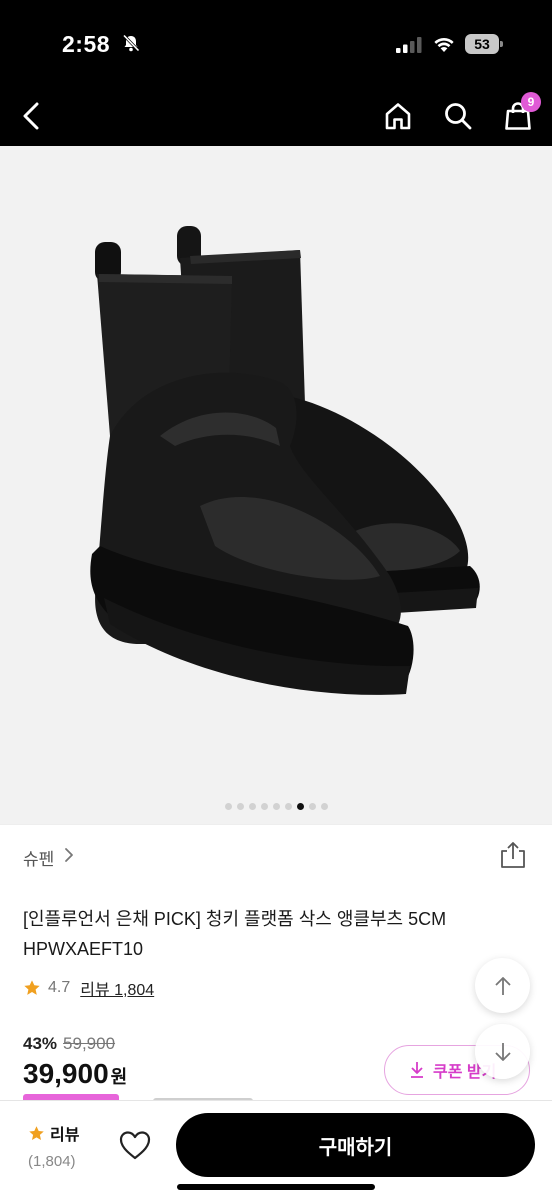  What do you see at coordinates (131, 43) in the screenshot?
I see `bell-off-icon` at bounding box center [131, 43].